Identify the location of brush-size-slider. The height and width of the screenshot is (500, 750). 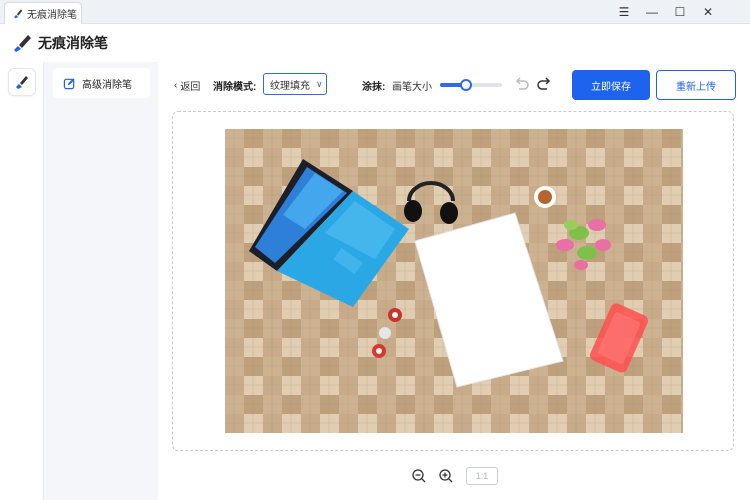
(471, 85).